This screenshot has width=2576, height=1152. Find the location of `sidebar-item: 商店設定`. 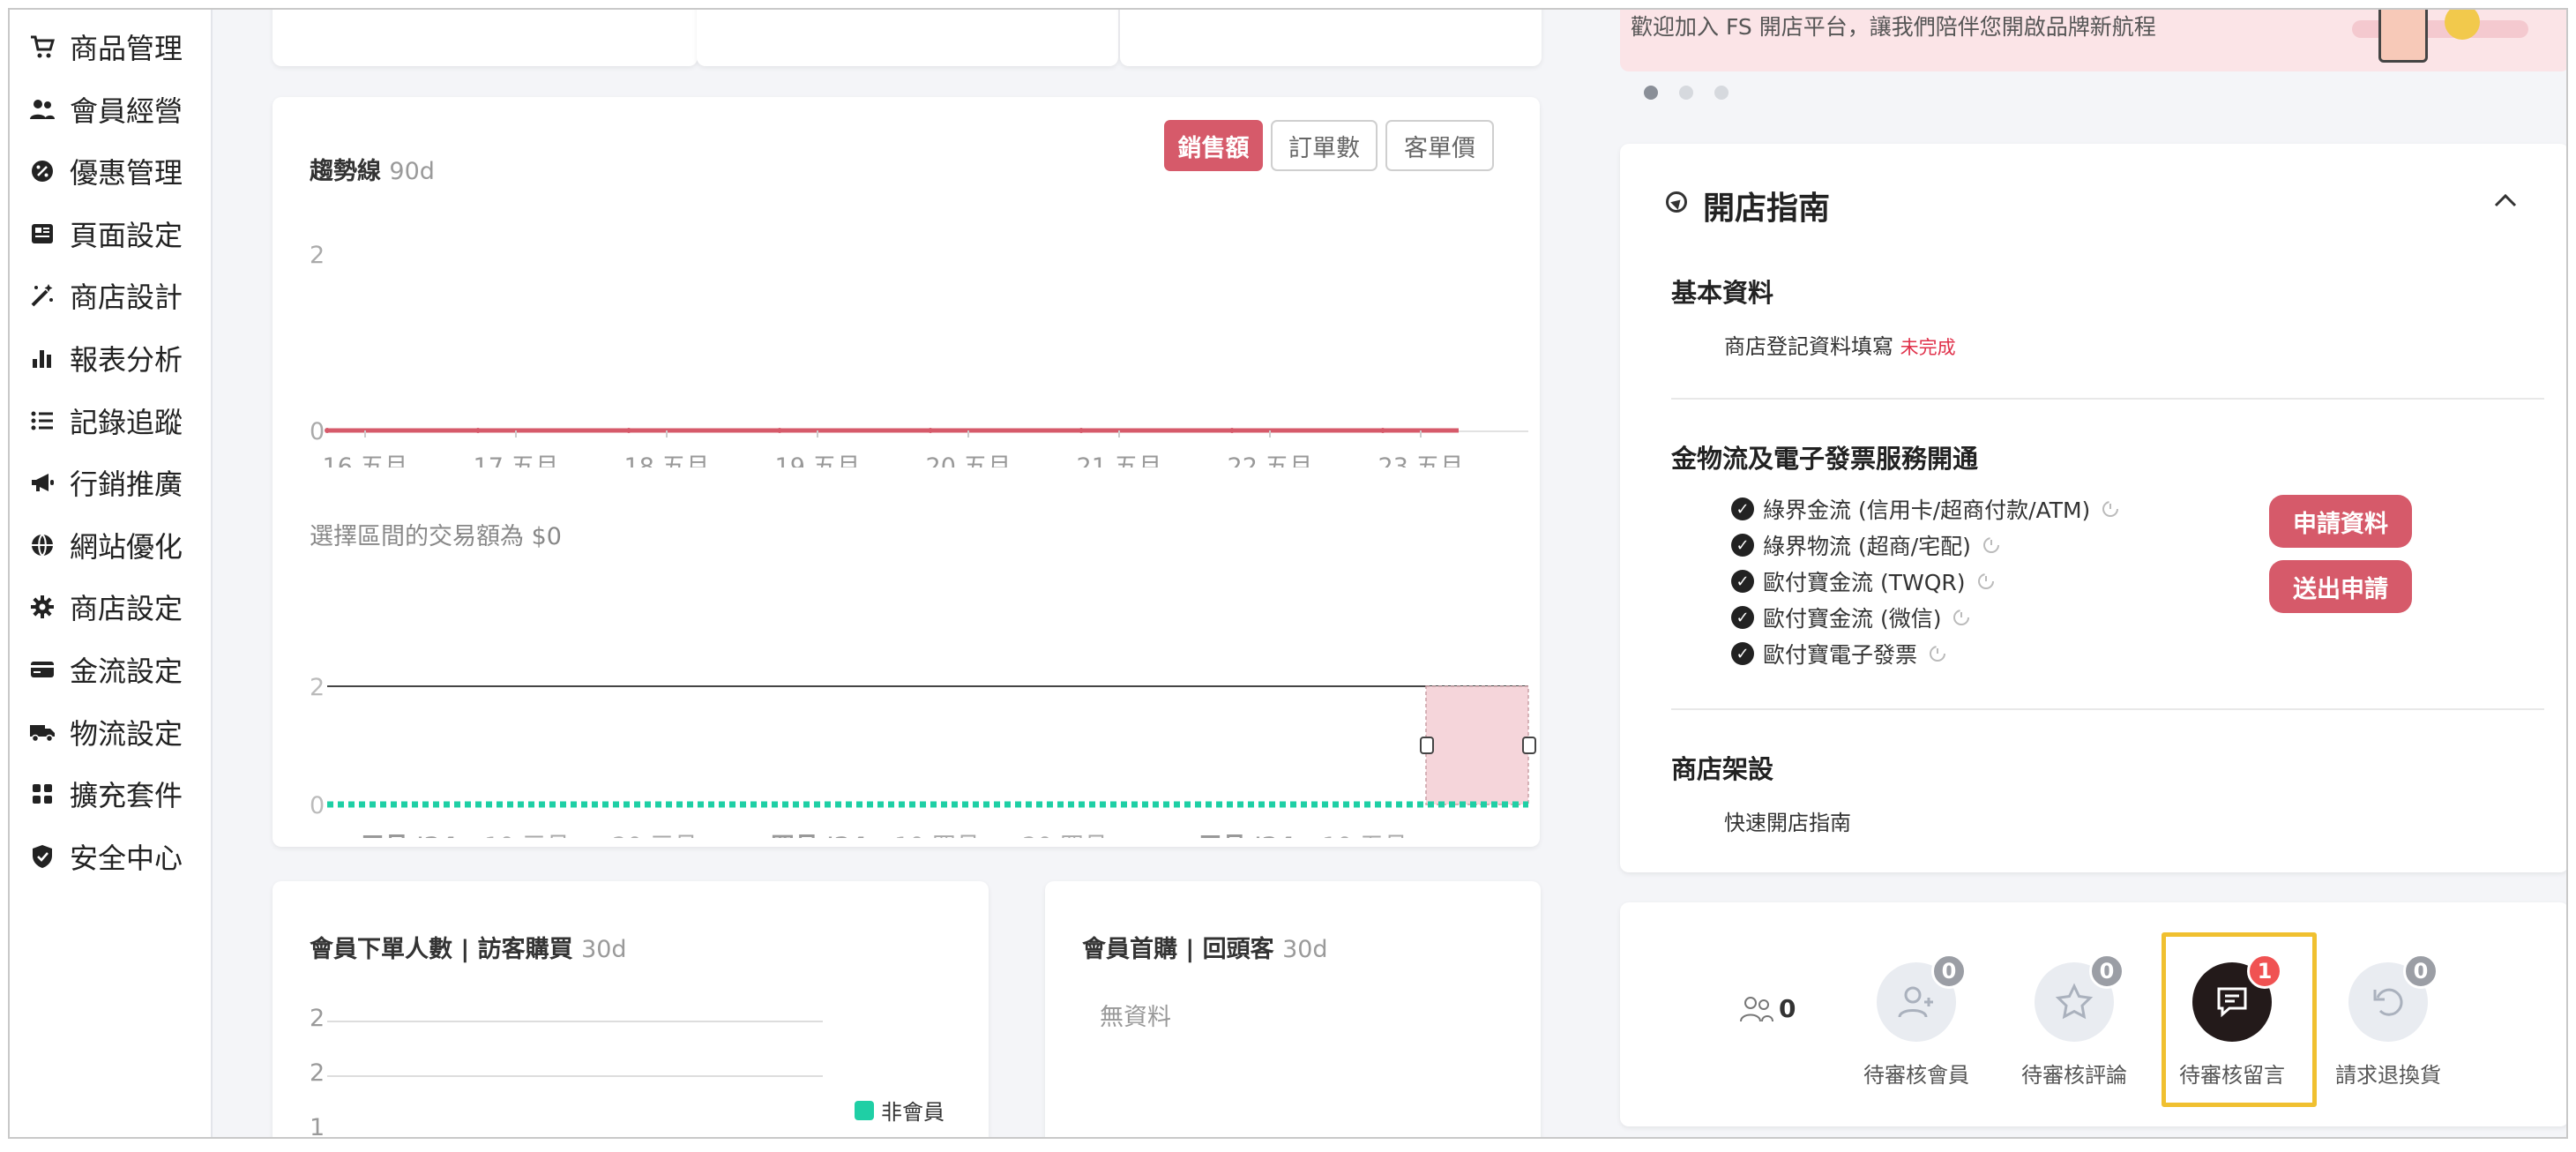

sidebar-item: 商店設定 is located at coordinates (105, 607).